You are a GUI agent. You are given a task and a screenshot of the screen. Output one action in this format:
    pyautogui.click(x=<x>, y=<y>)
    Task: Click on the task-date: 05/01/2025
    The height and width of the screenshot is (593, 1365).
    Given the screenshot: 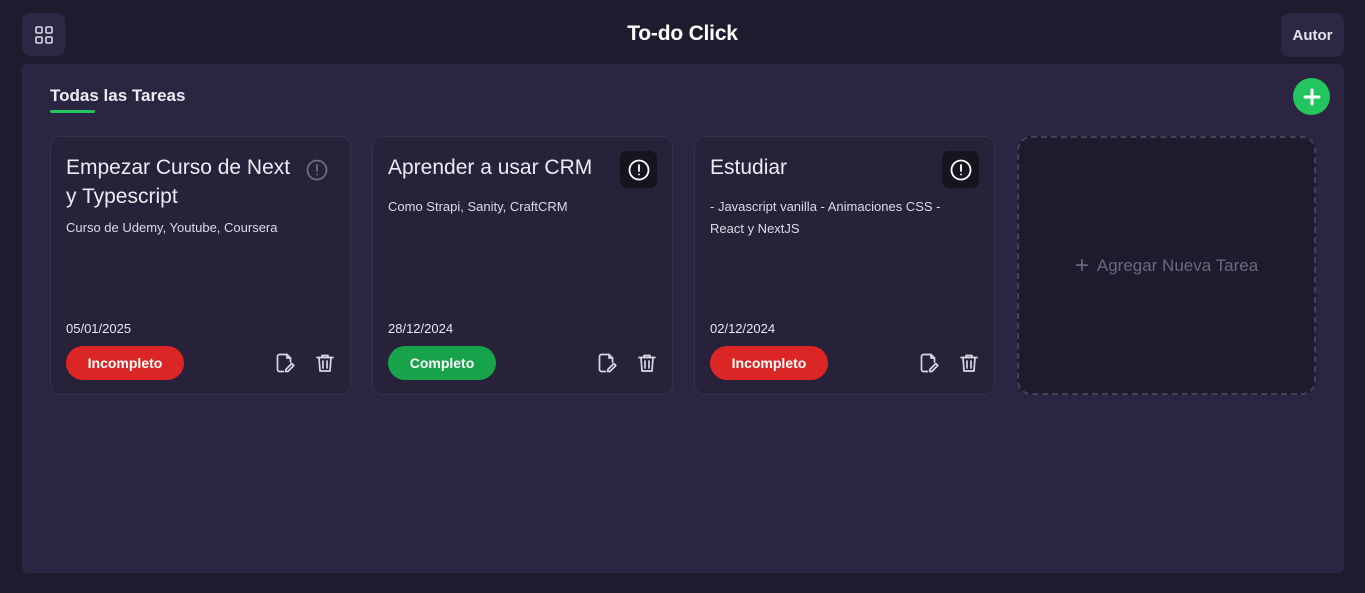 What is the action you would take?
    pyautogui.click(x=99, y=328)
    